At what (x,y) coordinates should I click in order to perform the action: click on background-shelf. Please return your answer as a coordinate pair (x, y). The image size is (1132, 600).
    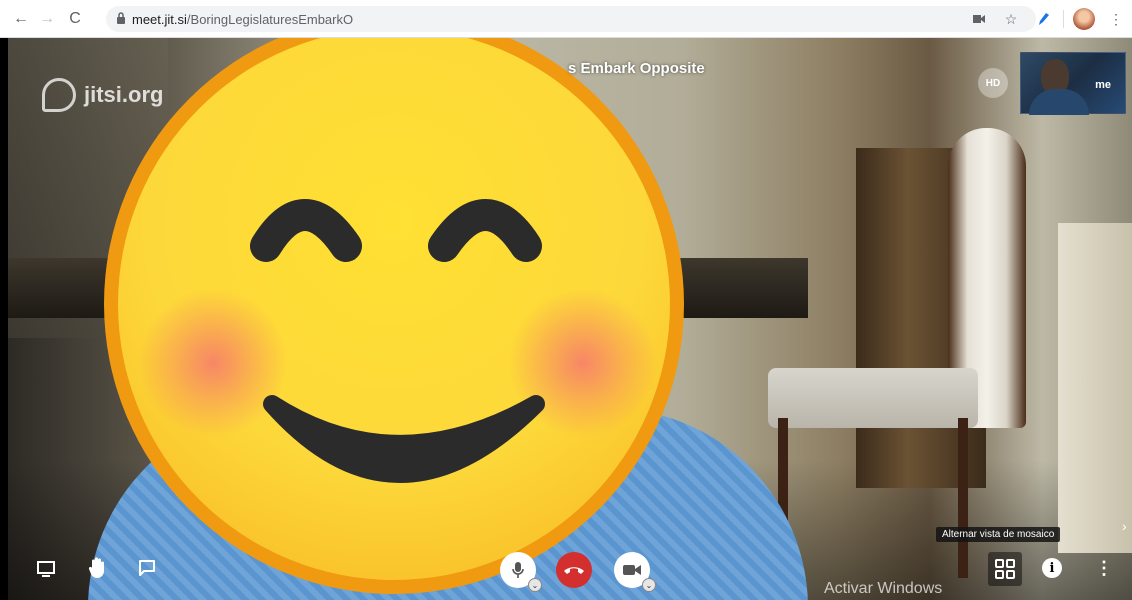
    Looking at the image, I should click on (1095, 388).